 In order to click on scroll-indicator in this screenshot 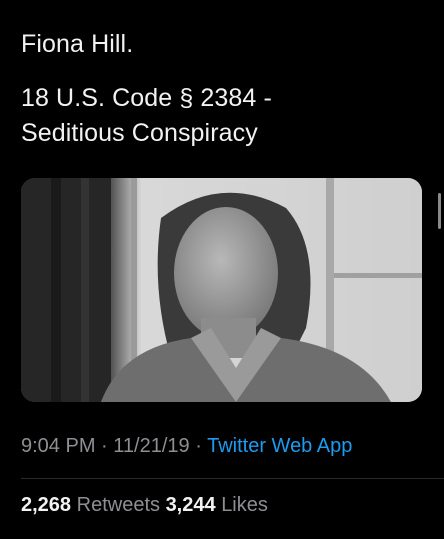, I will do `click(439, 211)`.